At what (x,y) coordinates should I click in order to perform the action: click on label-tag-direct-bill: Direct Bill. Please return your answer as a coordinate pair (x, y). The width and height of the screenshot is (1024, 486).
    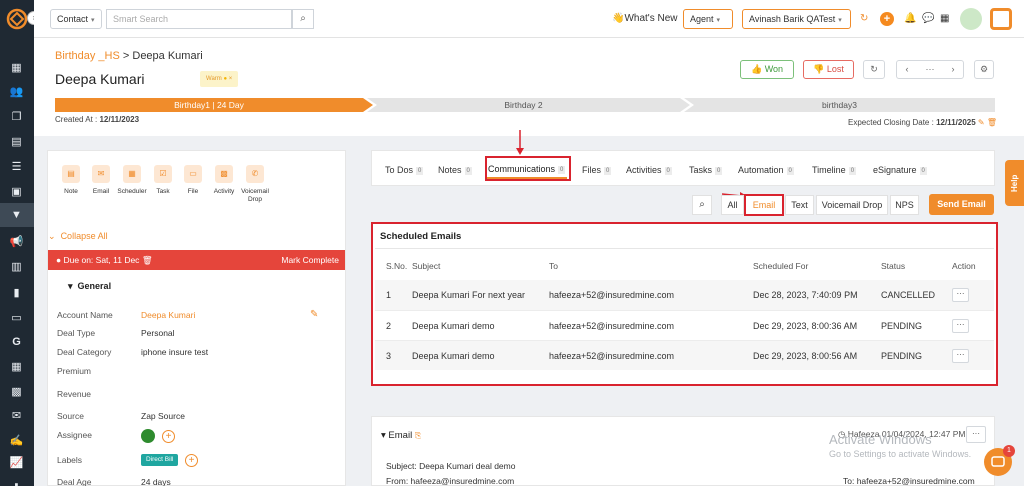
    Looking at the image, I should click on (160, 460).